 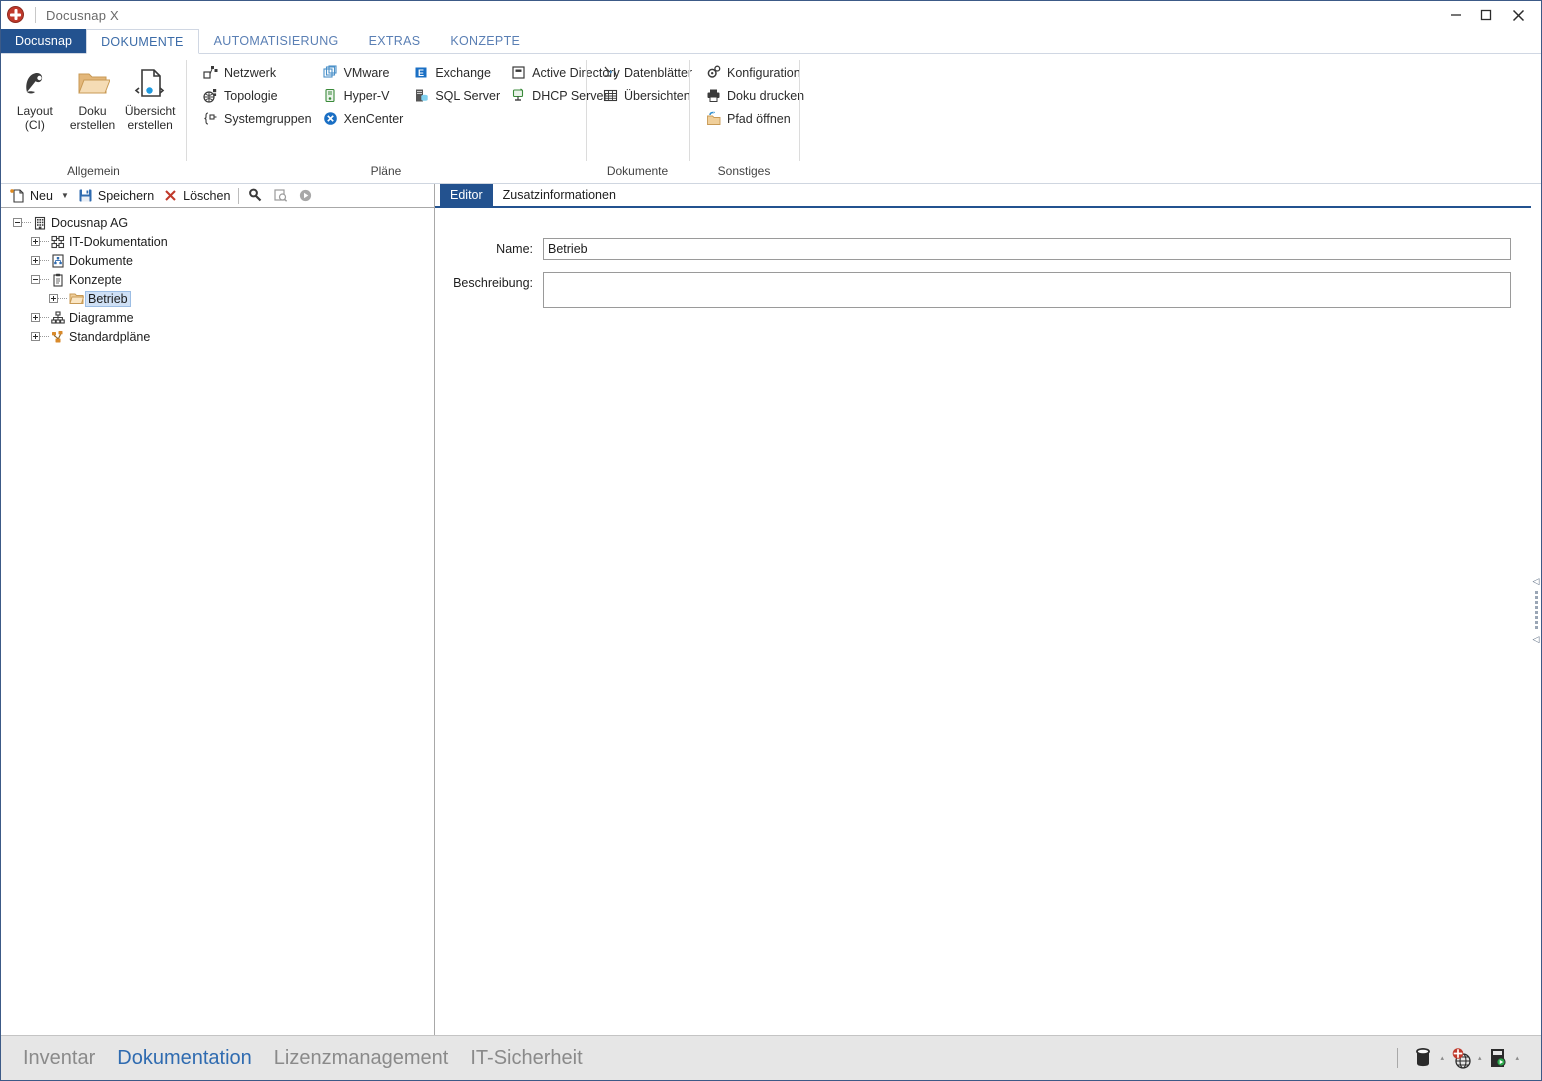 What do you see at coordinates (361, 1058) in the screenshot?
I see `module-tab-lizenzmanagement: Lizenzmanagement` at bounding box center [361, 1058].